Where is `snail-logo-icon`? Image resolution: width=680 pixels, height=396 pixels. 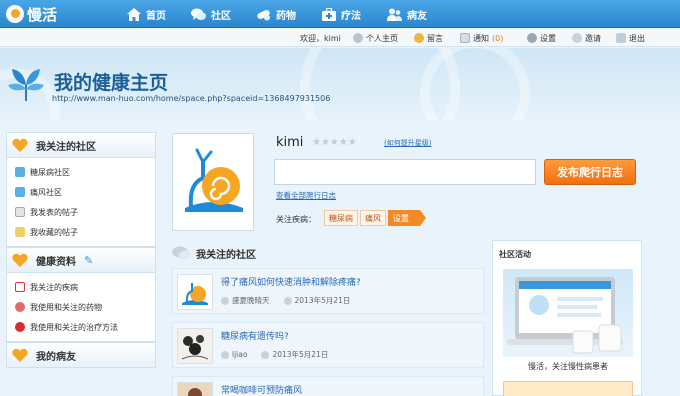 snail-logo-icon is located at coordinates (15, 14).